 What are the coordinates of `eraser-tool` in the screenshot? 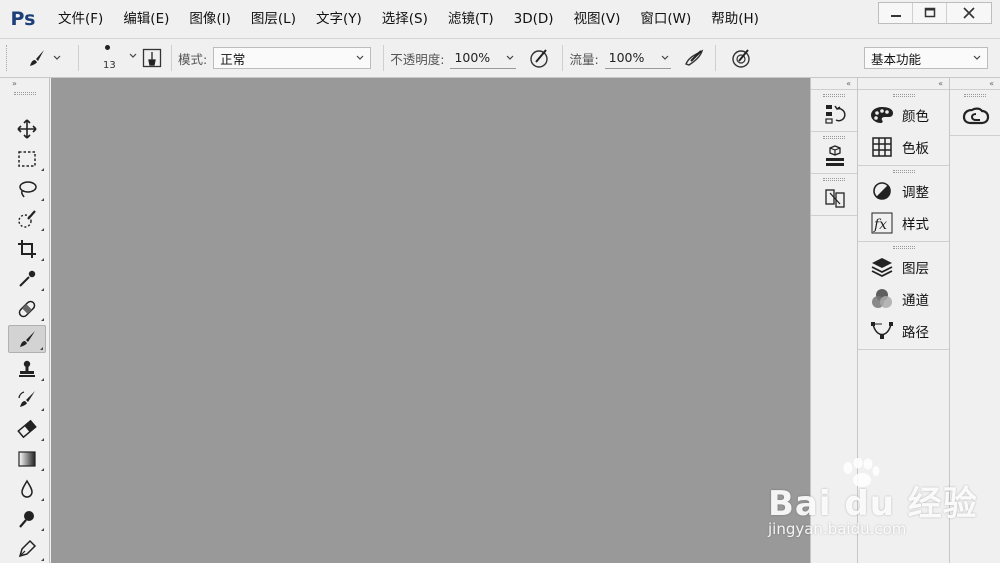 It's located at (27, 429).